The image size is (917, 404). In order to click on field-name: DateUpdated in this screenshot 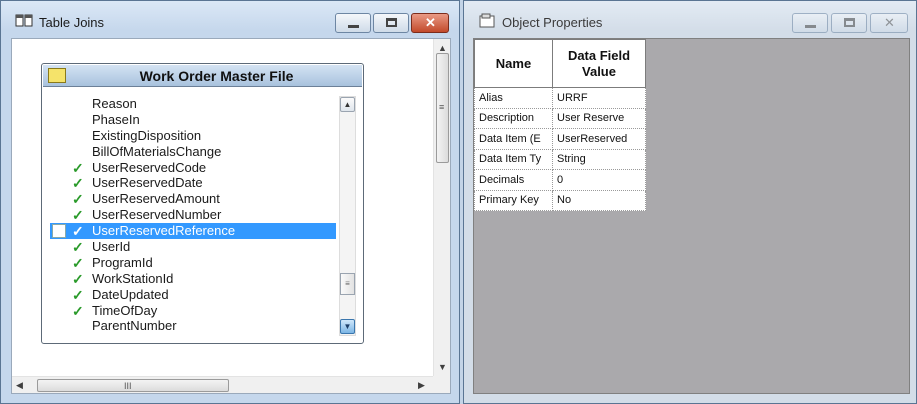, I will do `click(130, 294)`.